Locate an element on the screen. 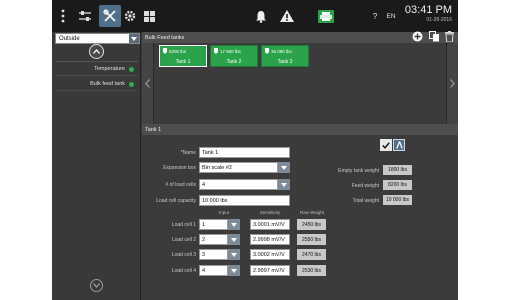 This screenshot has height=300, width=510. tools-icon is located at coordinates (85, 16).